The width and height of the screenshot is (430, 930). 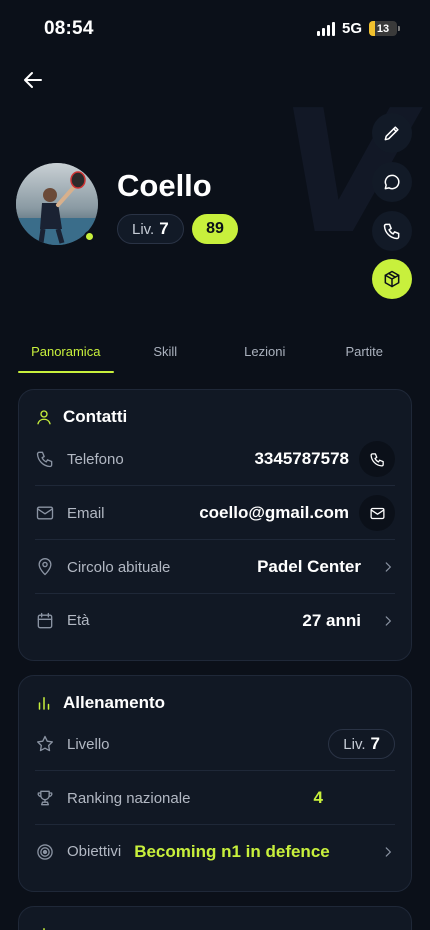 I want to click on ranking-label: Ranking nazionale, so click(x=129, y=798).